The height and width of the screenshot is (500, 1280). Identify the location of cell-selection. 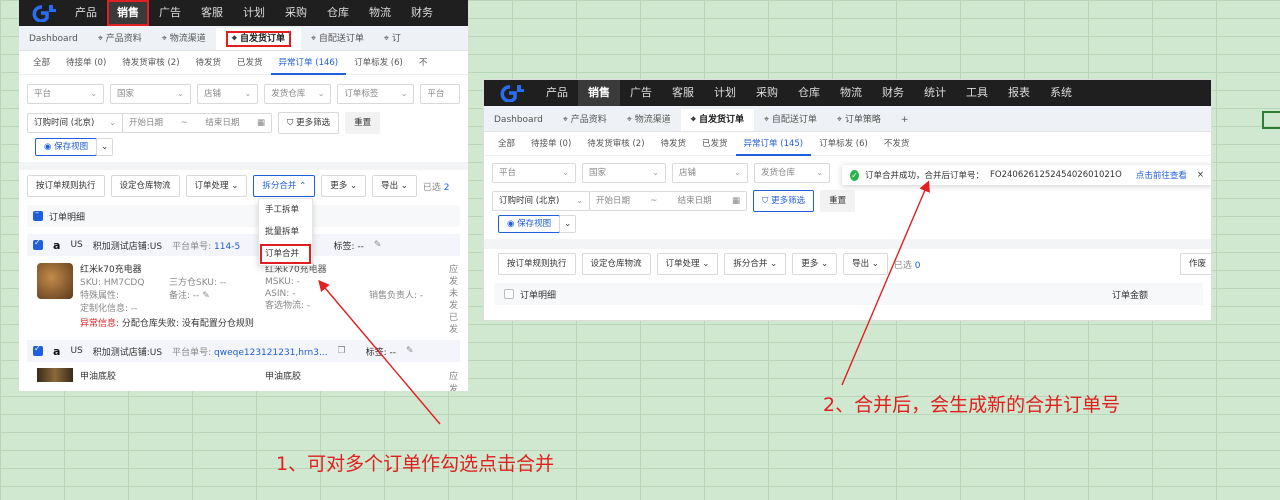
(1271, 120).